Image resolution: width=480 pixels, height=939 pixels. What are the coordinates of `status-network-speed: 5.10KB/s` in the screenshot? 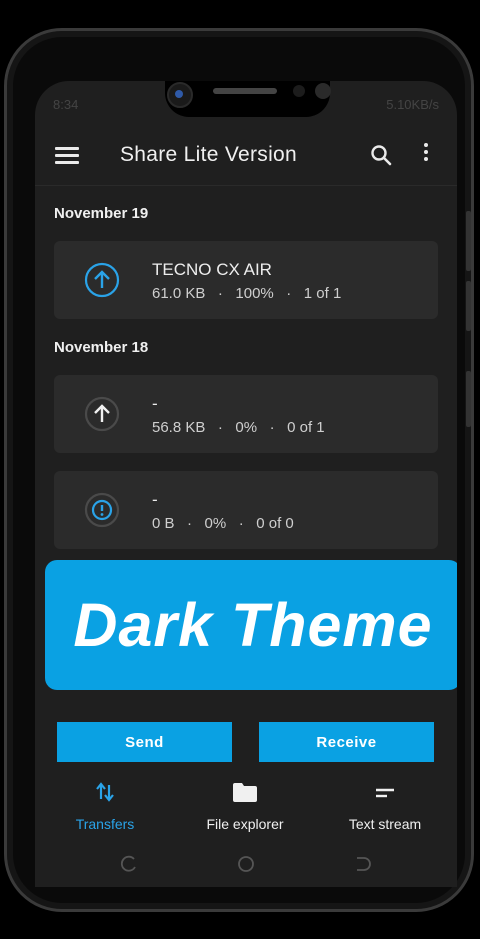 It's located at (412, 104).